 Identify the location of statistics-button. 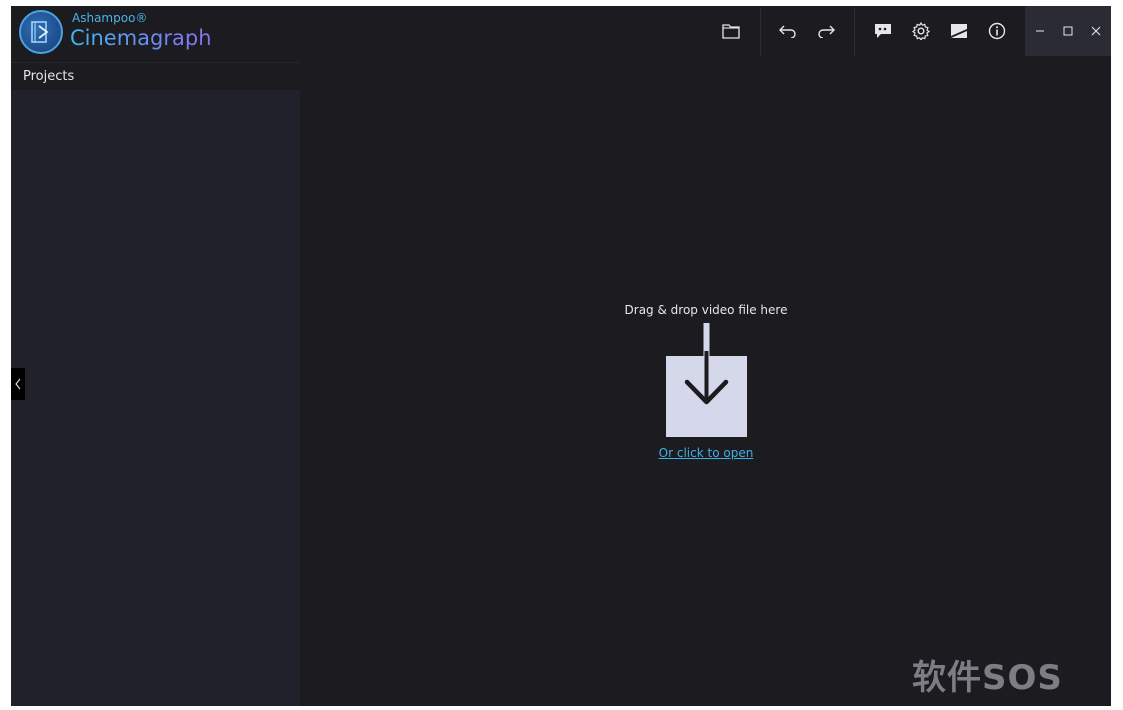
(959, 31).